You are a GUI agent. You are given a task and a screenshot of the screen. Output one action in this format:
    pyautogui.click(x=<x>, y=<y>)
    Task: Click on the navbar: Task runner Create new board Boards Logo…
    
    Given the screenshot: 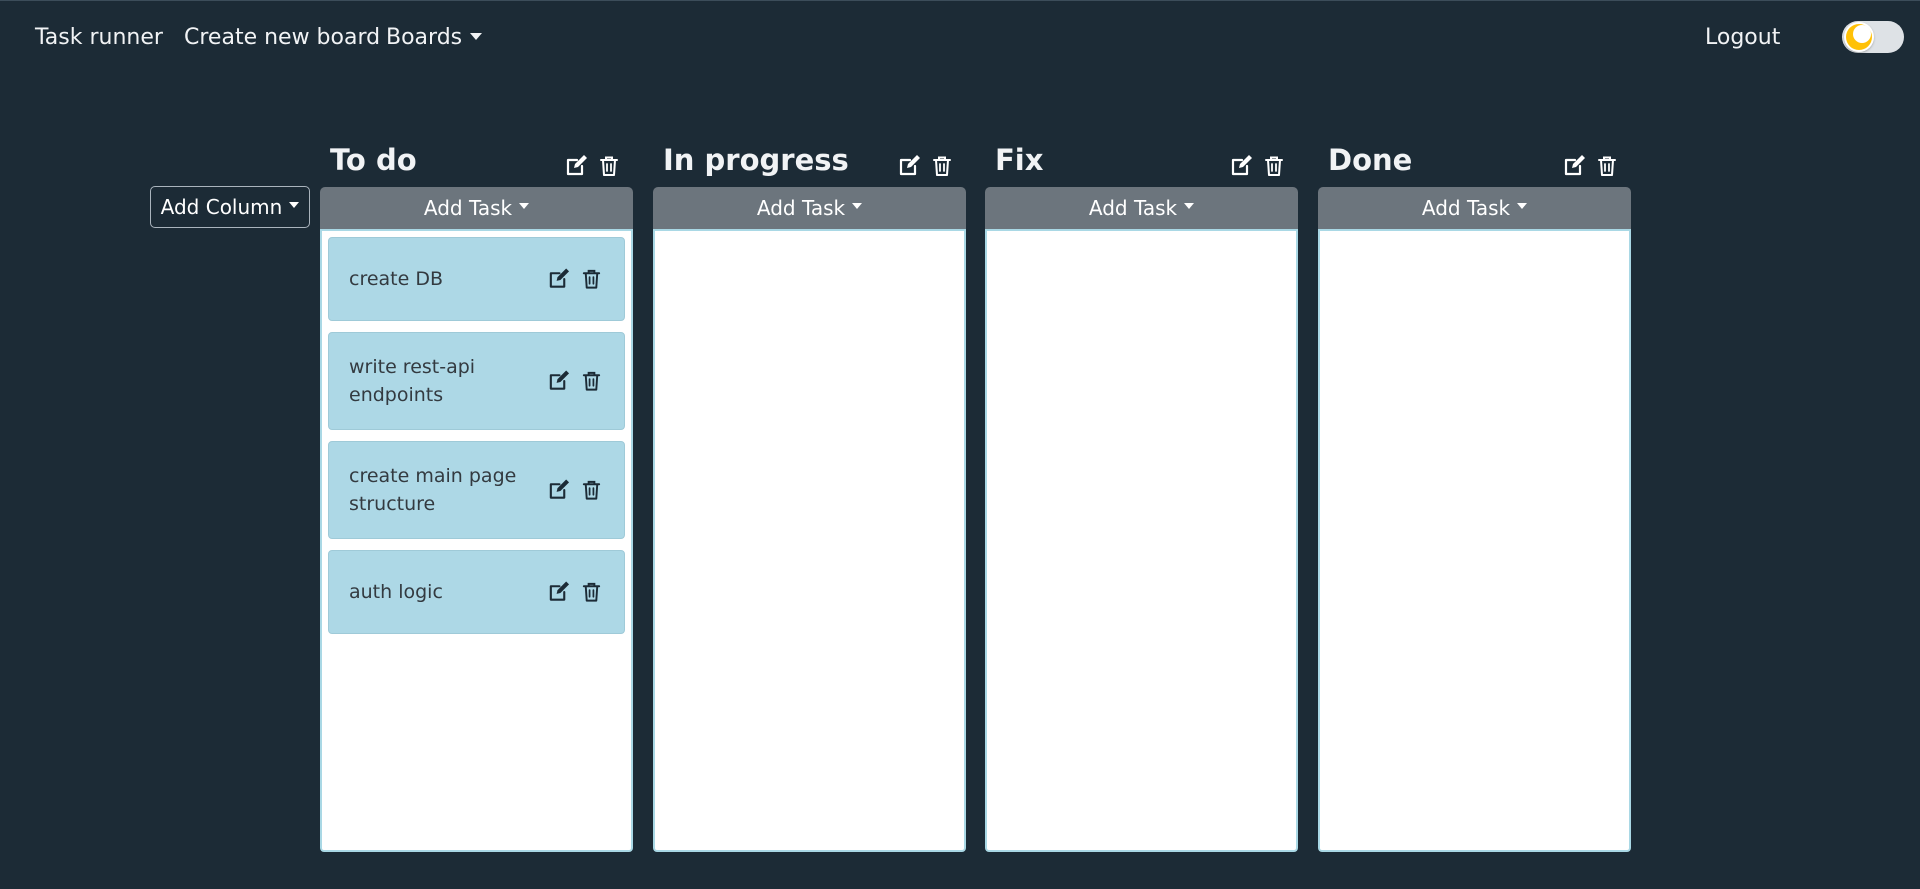 What is the action you would take?
    pyautogui.click(x=960, y=37)
    